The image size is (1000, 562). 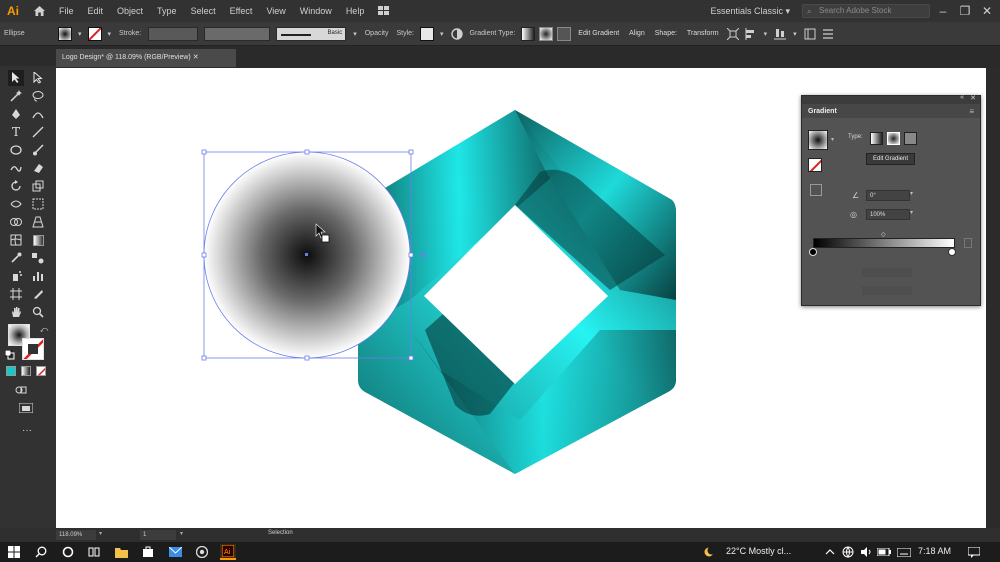 What do you see at coordinates (528, 33) in the screenshot?
I see `linear-gradient-icon` at bounding box center [528, 33].